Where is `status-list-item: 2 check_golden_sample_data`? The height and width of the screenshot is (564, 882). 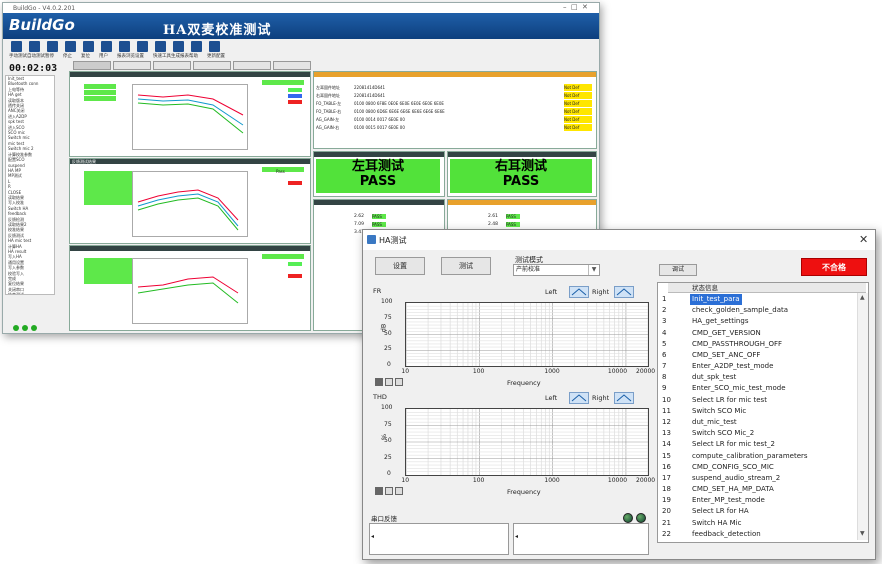 status-list-item: 2 check_golden_sample_data is located at coordinates (757, 310).